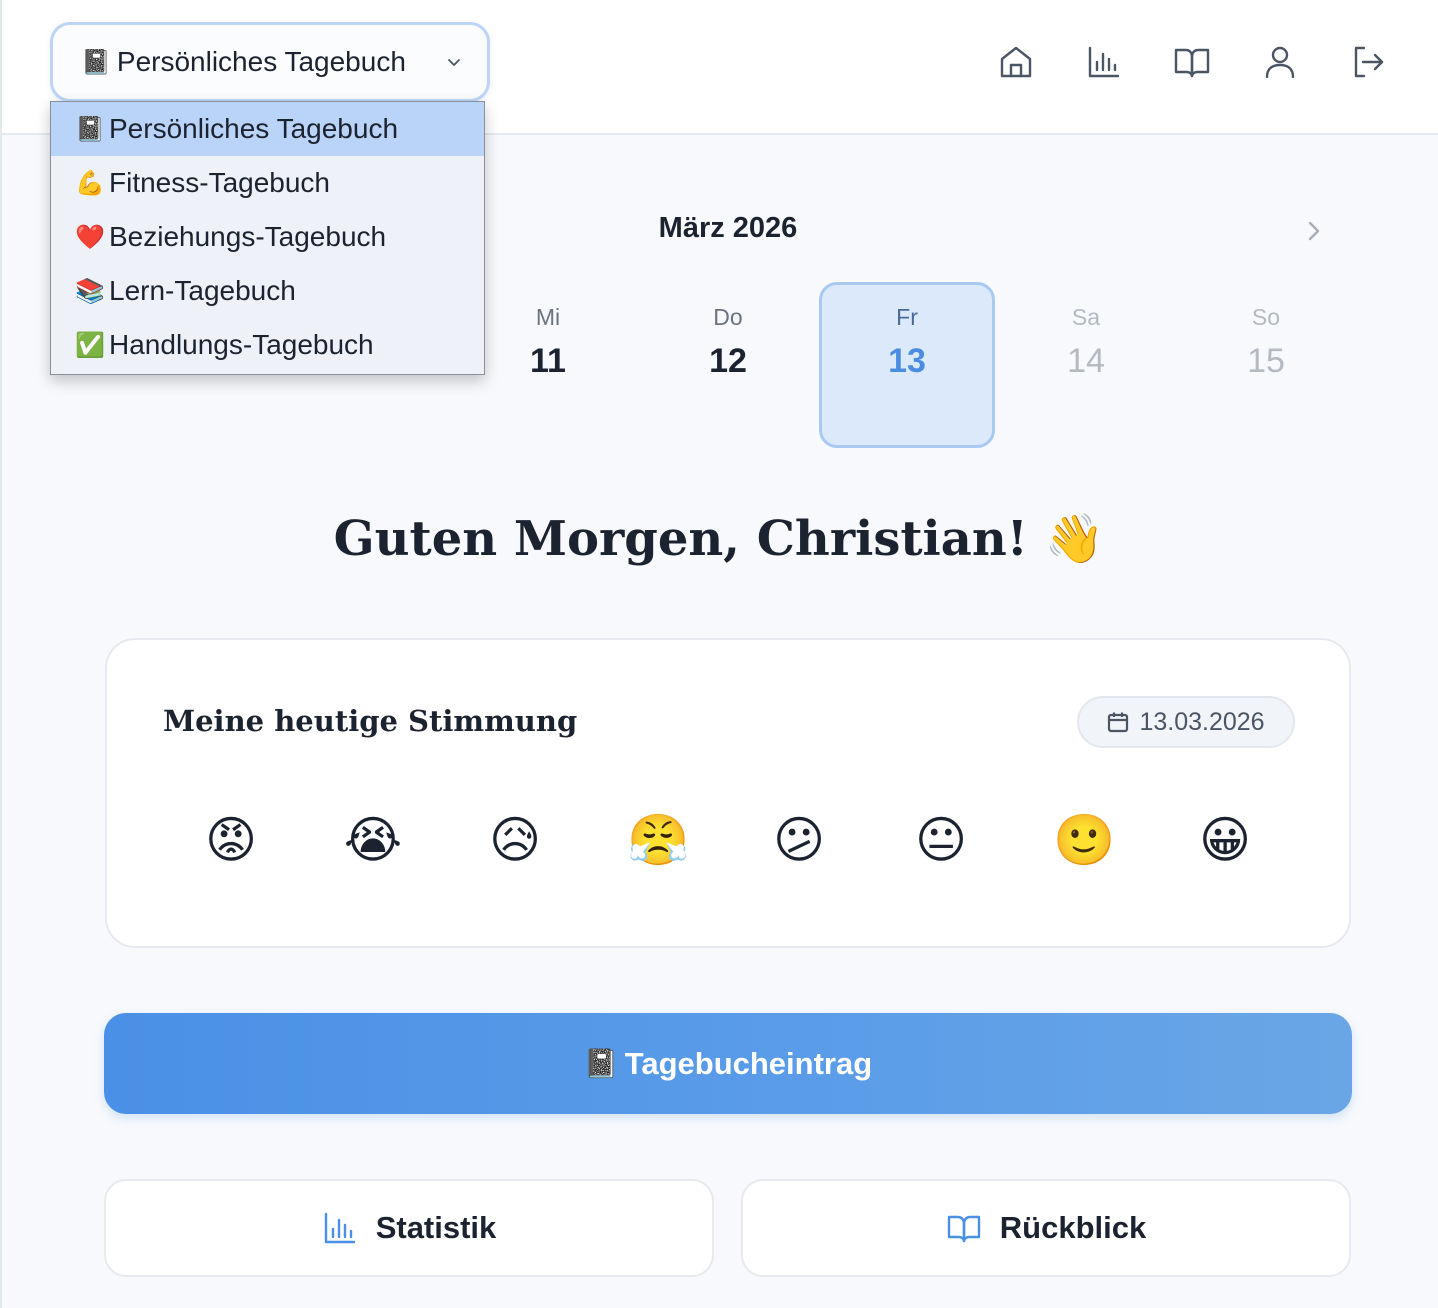 This screenshot has height=1308, width=1438. Describe the element at coordinates (515, 840) in the screenshot. I see `mood-sad-icon: 😥` at that location.